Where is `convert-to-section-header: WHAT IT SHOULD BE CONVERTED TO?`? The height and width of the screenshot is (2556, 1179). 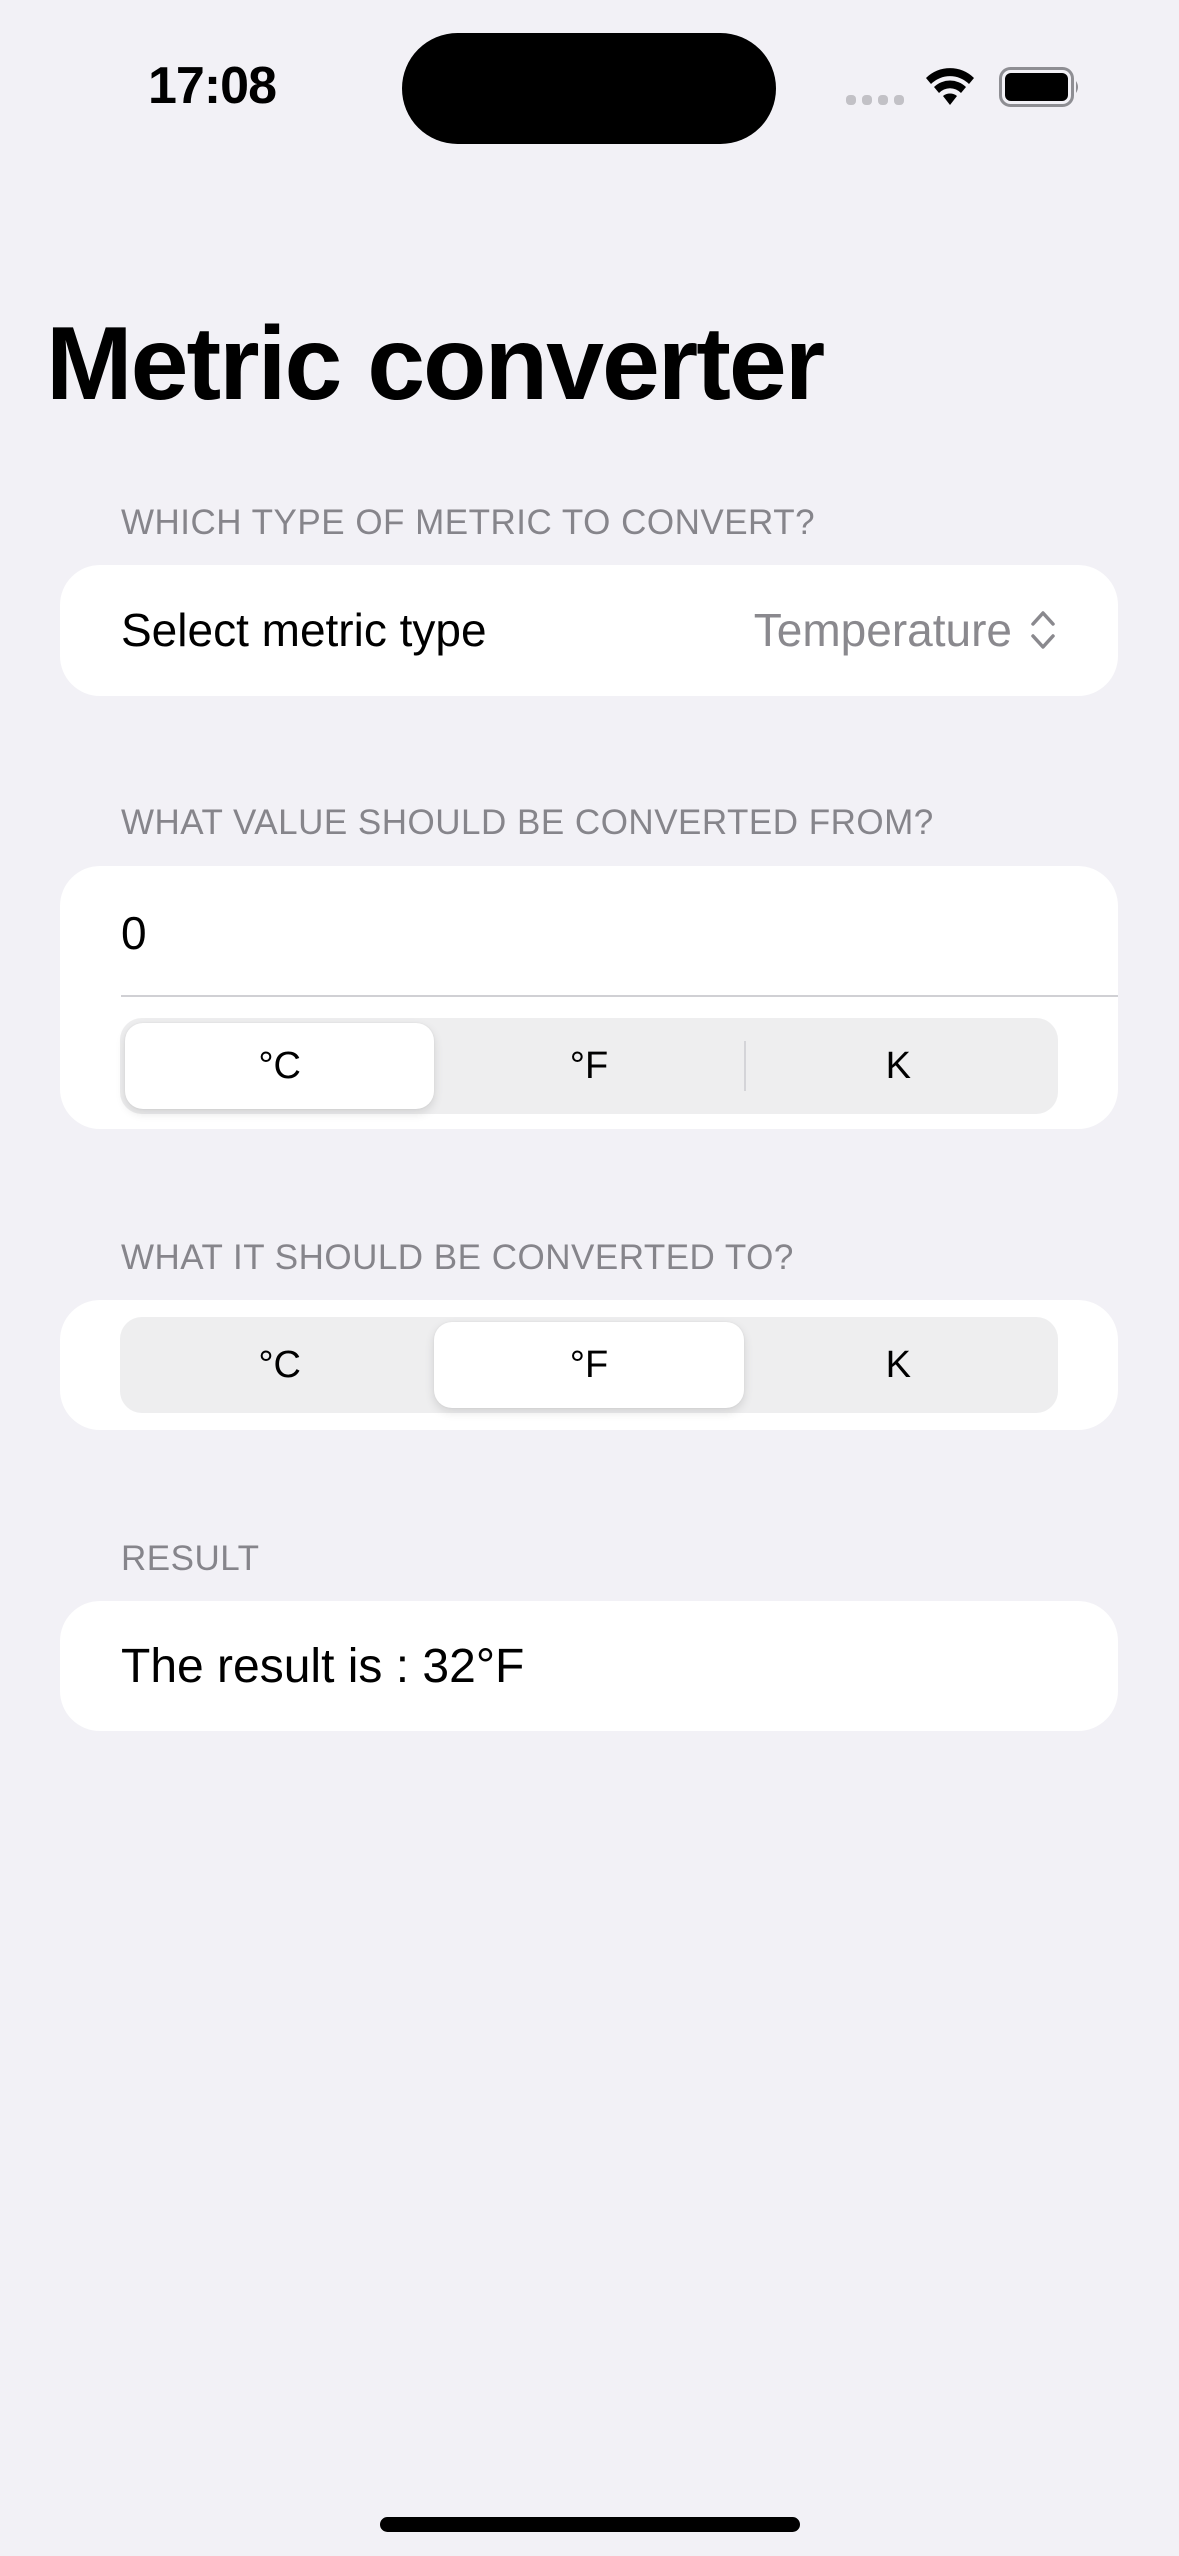
convert-to-section-header: WHAT IT SHOULD BE CONVERTED TO? is located at coordinates (457, 1257).